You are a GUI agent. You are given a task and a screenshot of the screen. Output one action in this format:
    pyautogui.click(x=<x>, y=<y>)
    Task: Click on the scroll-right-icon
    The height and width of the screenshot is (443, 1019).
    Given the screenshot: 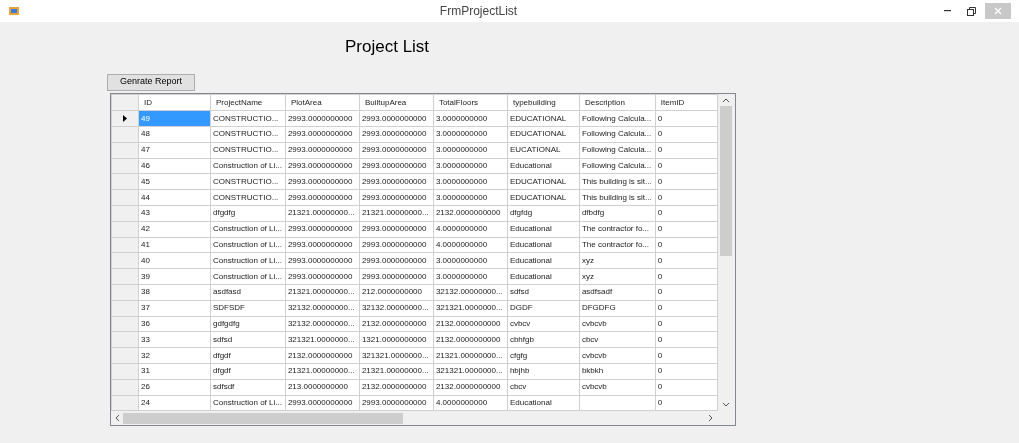 What is the action you would take?
    pyautogui.click(x=710, y=418)
    